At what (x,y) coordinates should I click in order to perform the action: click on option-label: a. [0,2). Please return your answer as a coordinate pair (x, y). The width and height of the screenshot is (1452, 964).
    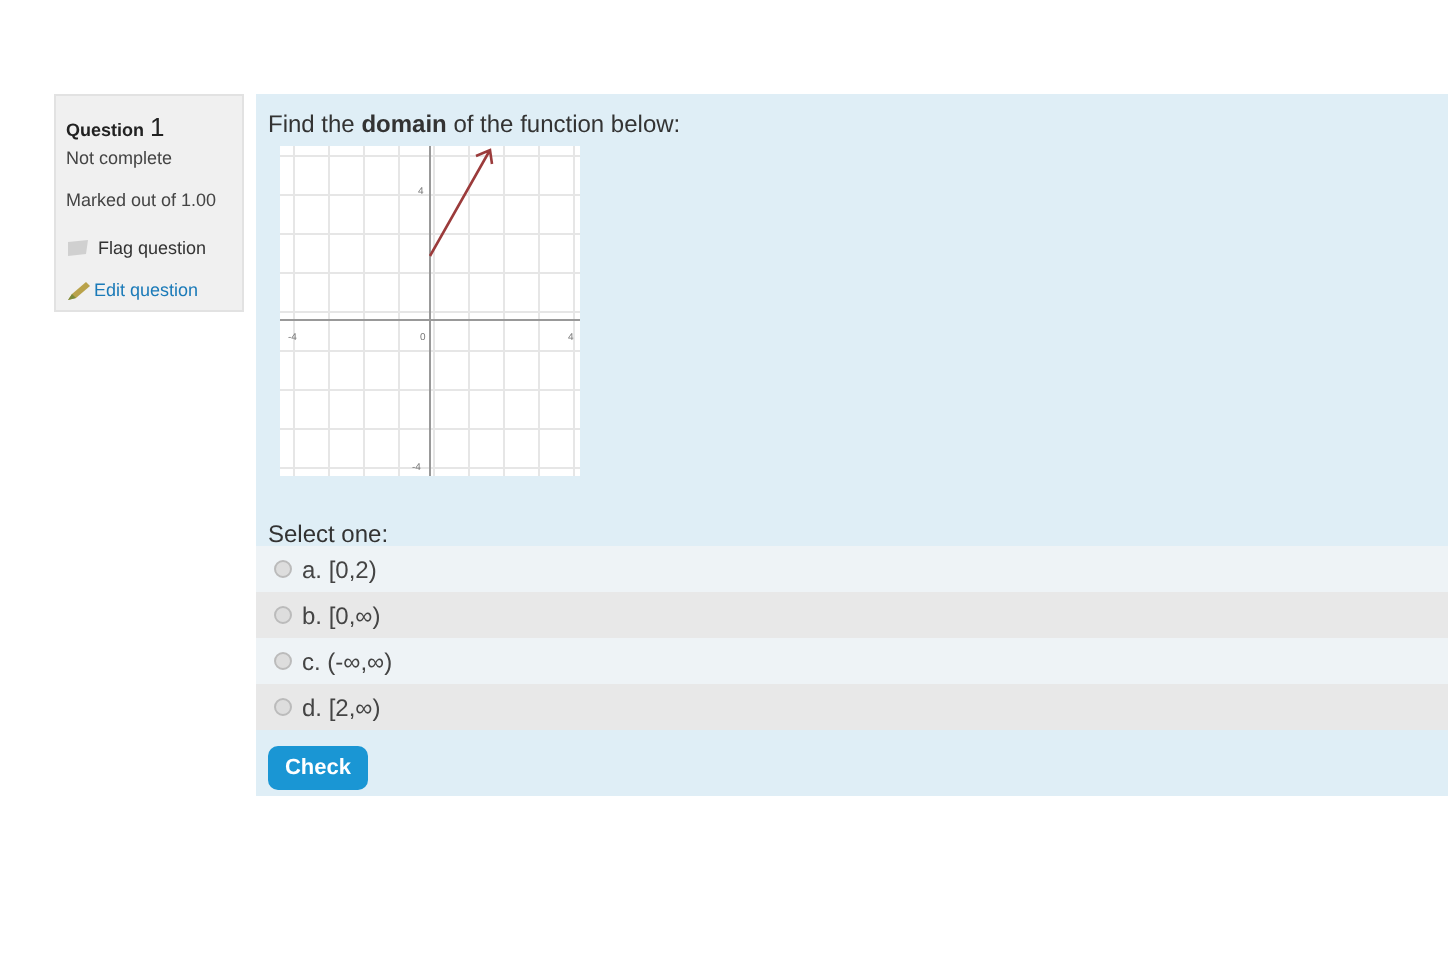
    Looking at the image, I should click on (339, 569).